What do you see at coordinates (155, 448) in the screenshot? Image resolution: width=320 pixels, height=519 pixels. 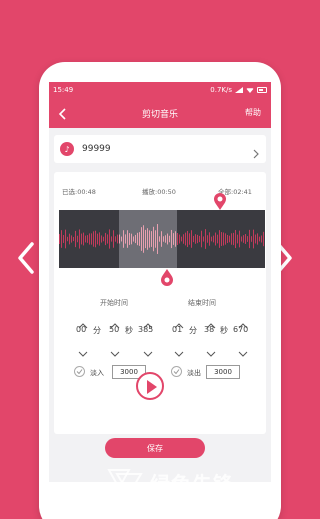 I see `save-button: 保存` at bounding box center [155, 448].